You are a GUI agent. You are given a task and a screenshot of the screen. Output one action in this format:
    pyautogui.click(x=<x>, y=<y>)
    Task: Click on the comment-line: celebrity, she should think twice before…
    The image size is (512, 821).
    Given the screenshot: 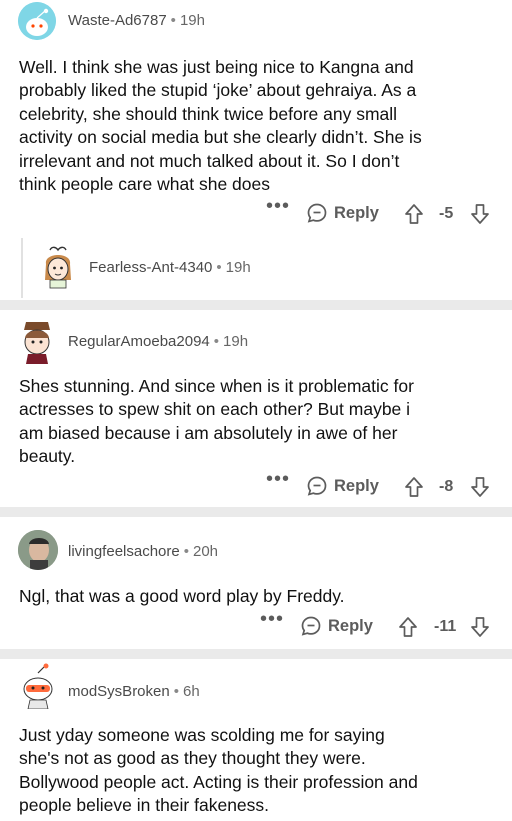 What is the action you would take?
    pyautogui.click(x=208, y=113)
    